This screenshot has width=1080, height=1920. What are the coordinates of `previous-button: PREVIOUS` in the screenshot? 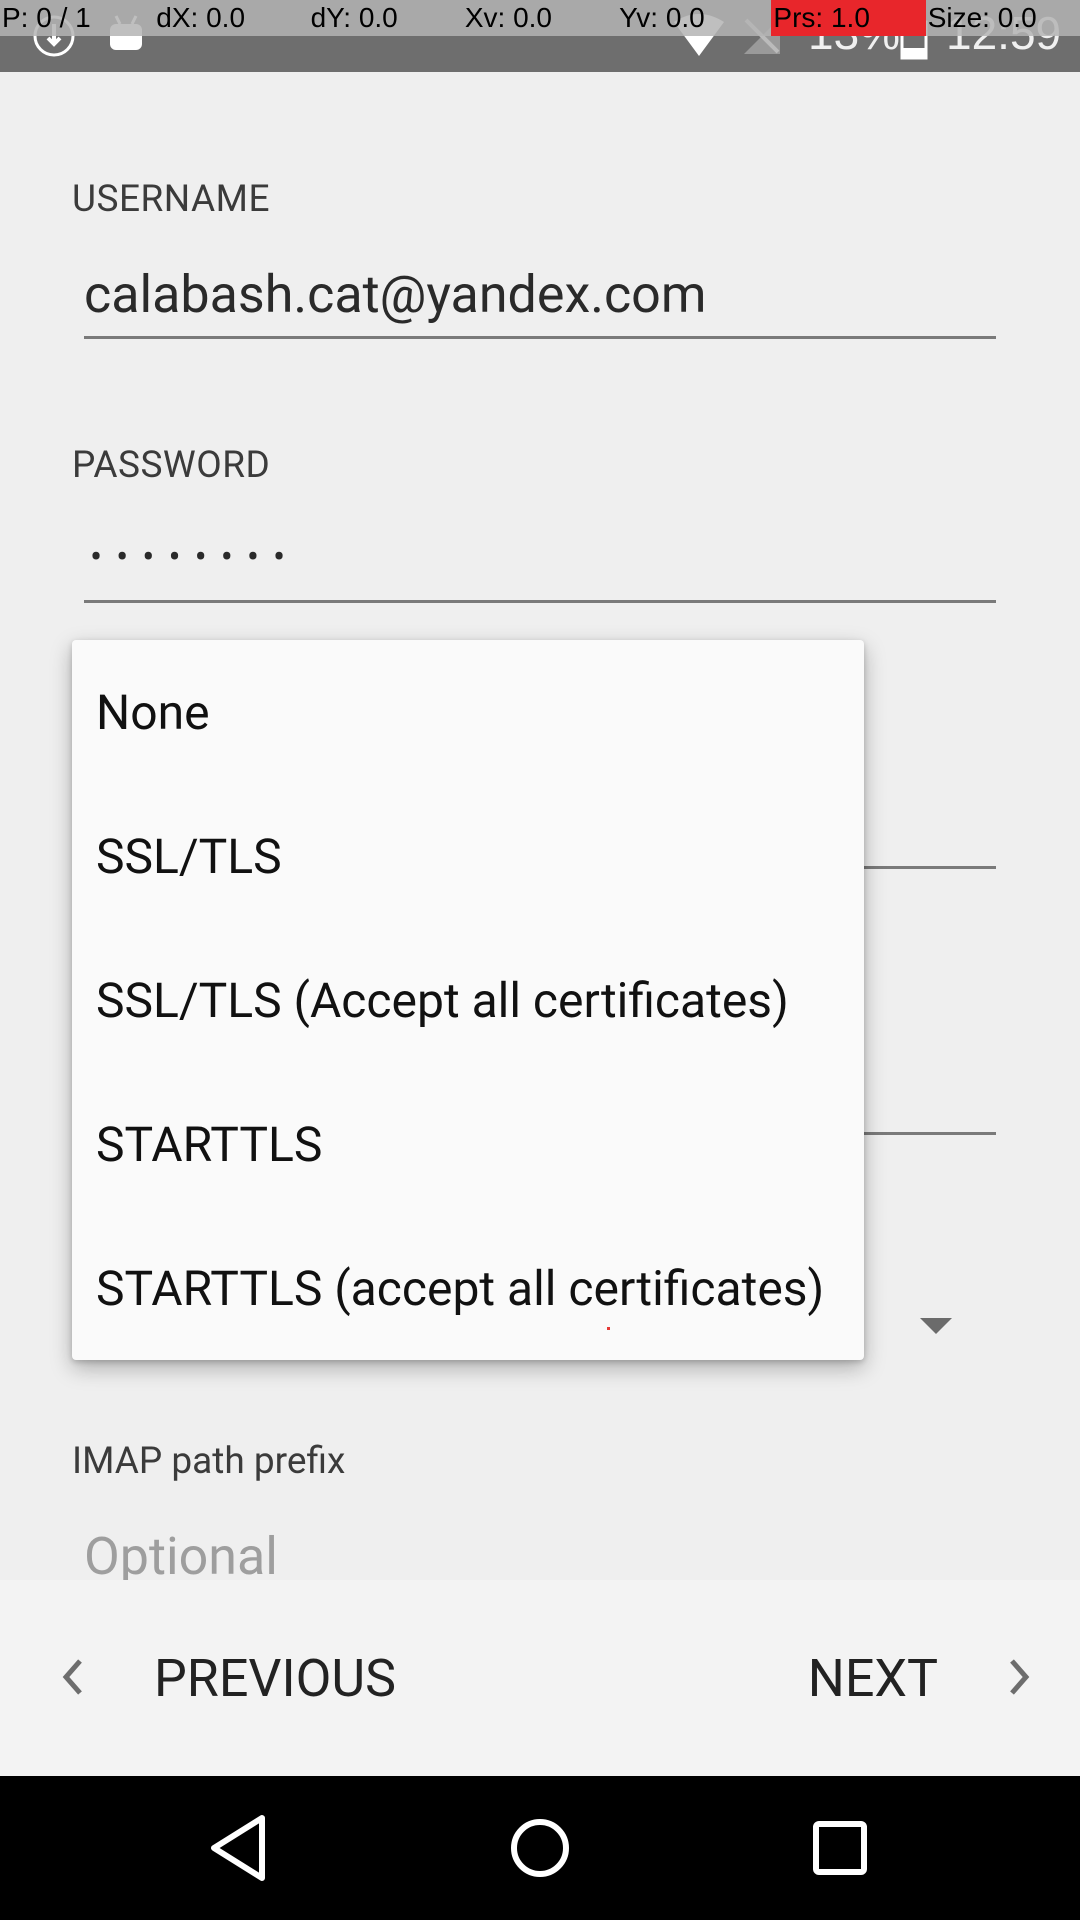 It's located at (228, 1678).